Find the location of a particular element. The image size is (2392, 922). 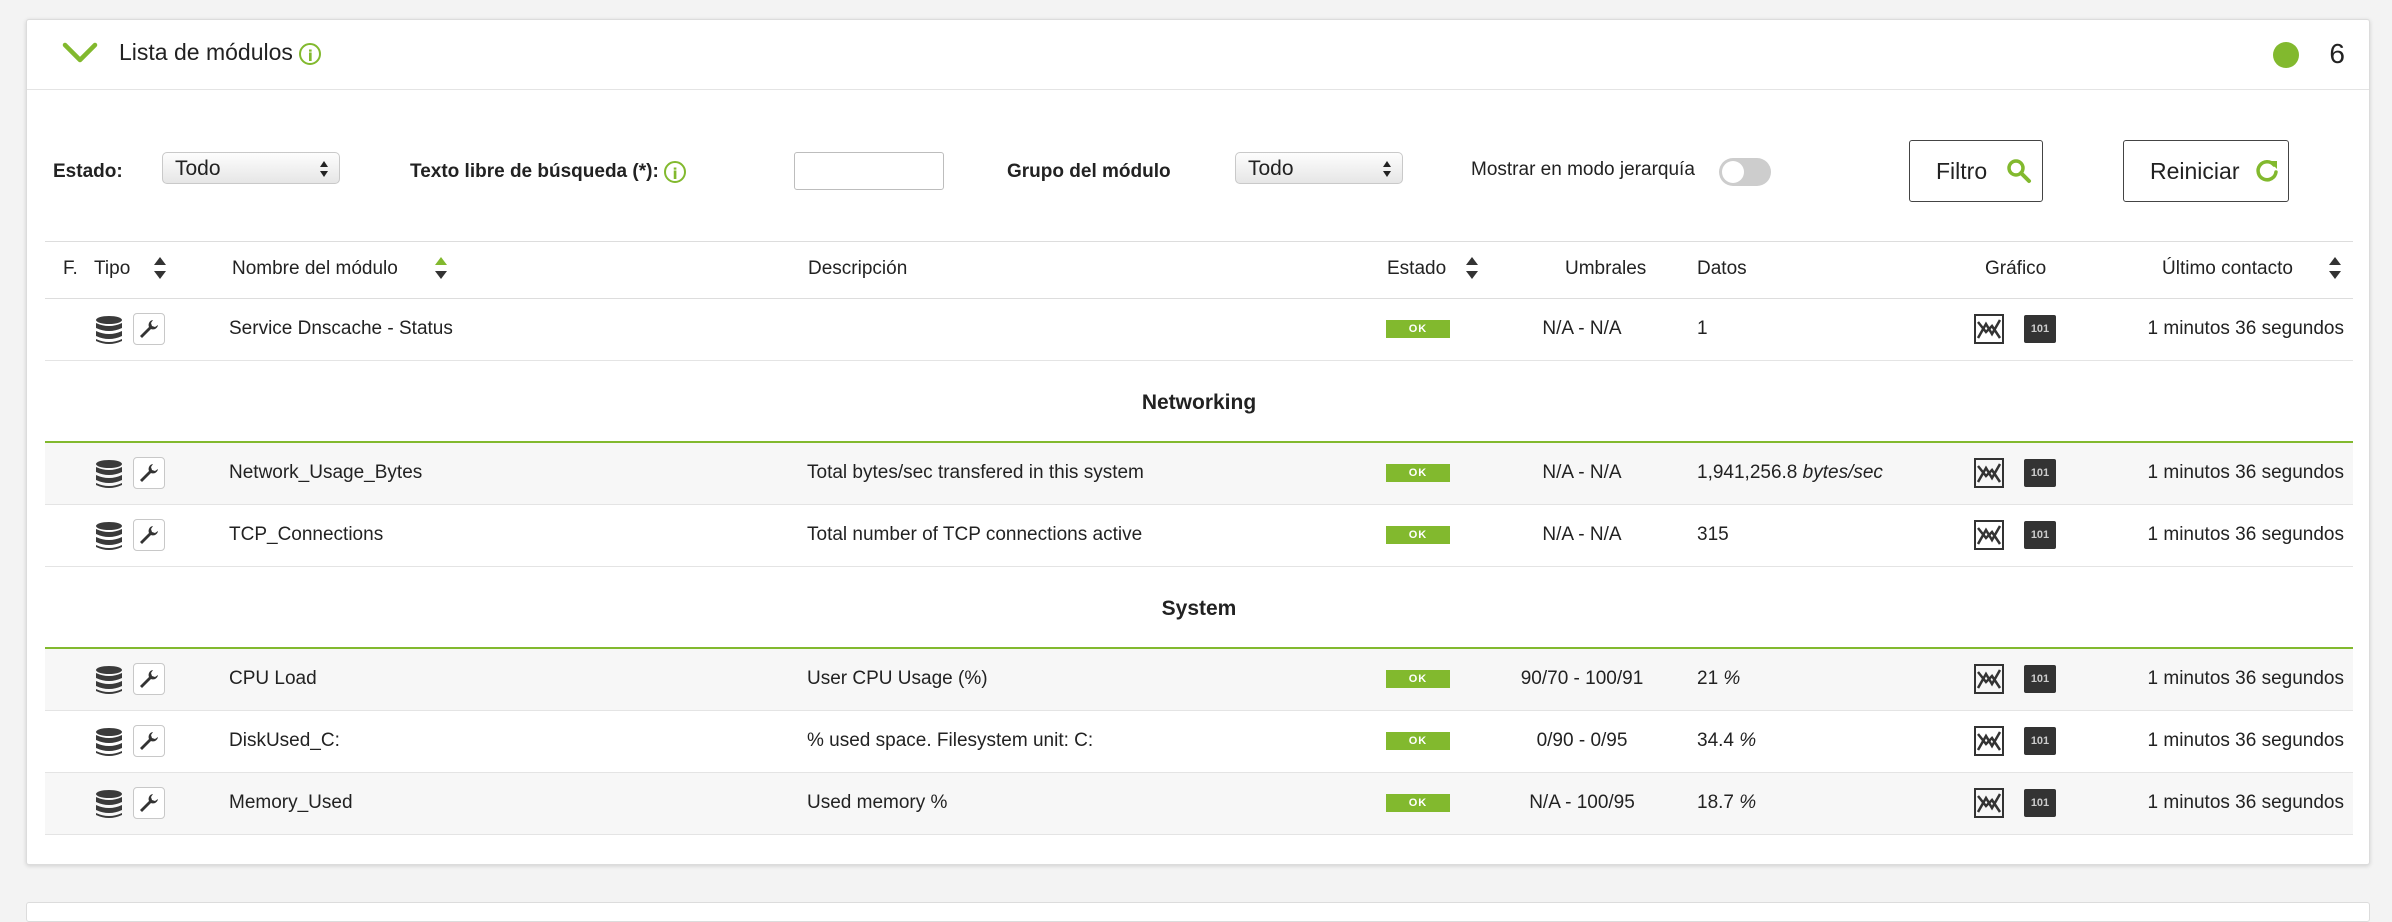

data-value: 34.4 % is located at coordinates (1726, 741).